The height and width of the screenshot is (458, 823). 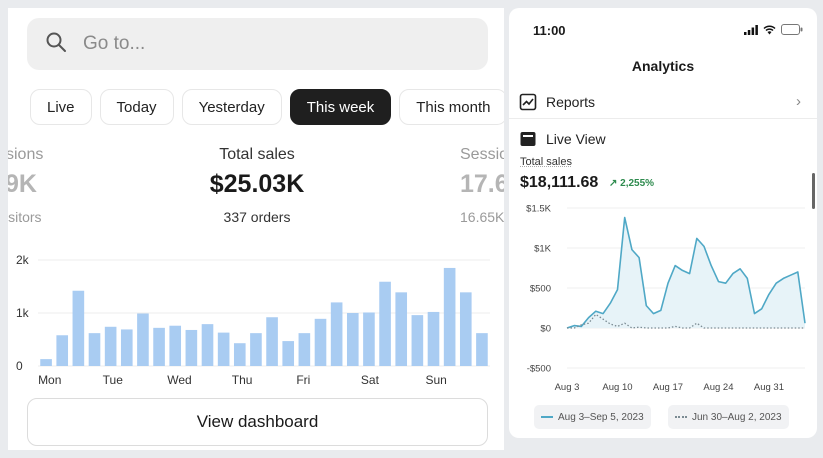 I want to click on x-tick-label: Fri, so click(x=303, y=380).